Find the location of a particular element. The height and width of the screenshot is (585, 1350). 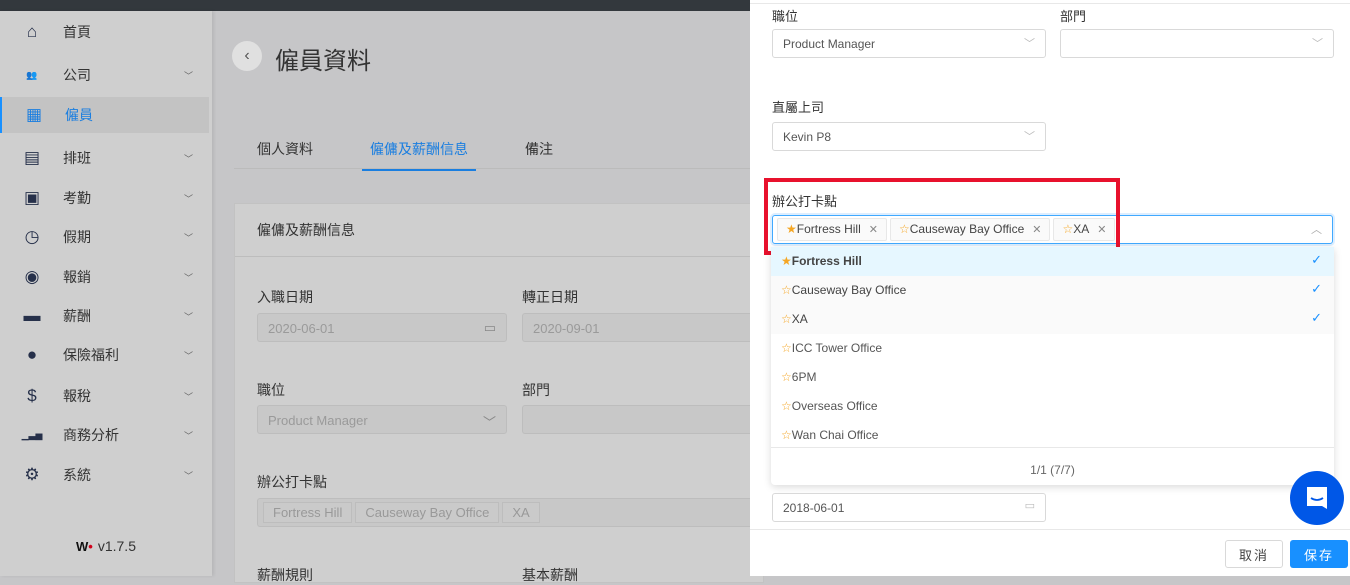

highlight-box is located at coordinates (942, 216).